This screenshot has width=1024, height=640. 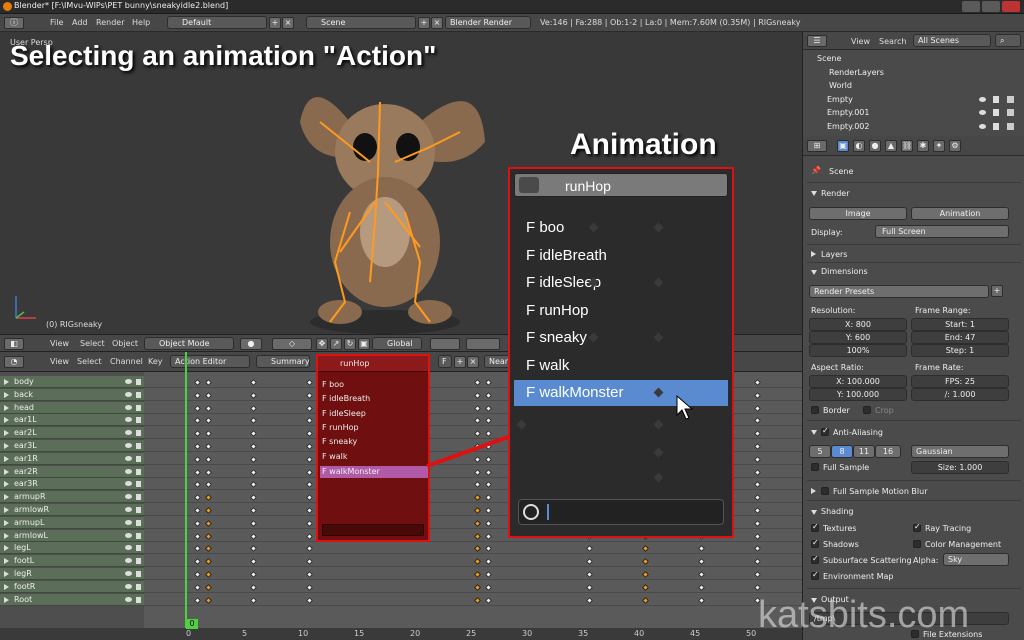 I want to click on aa-filter-select: Gaussian, so click(x=960, y=451).